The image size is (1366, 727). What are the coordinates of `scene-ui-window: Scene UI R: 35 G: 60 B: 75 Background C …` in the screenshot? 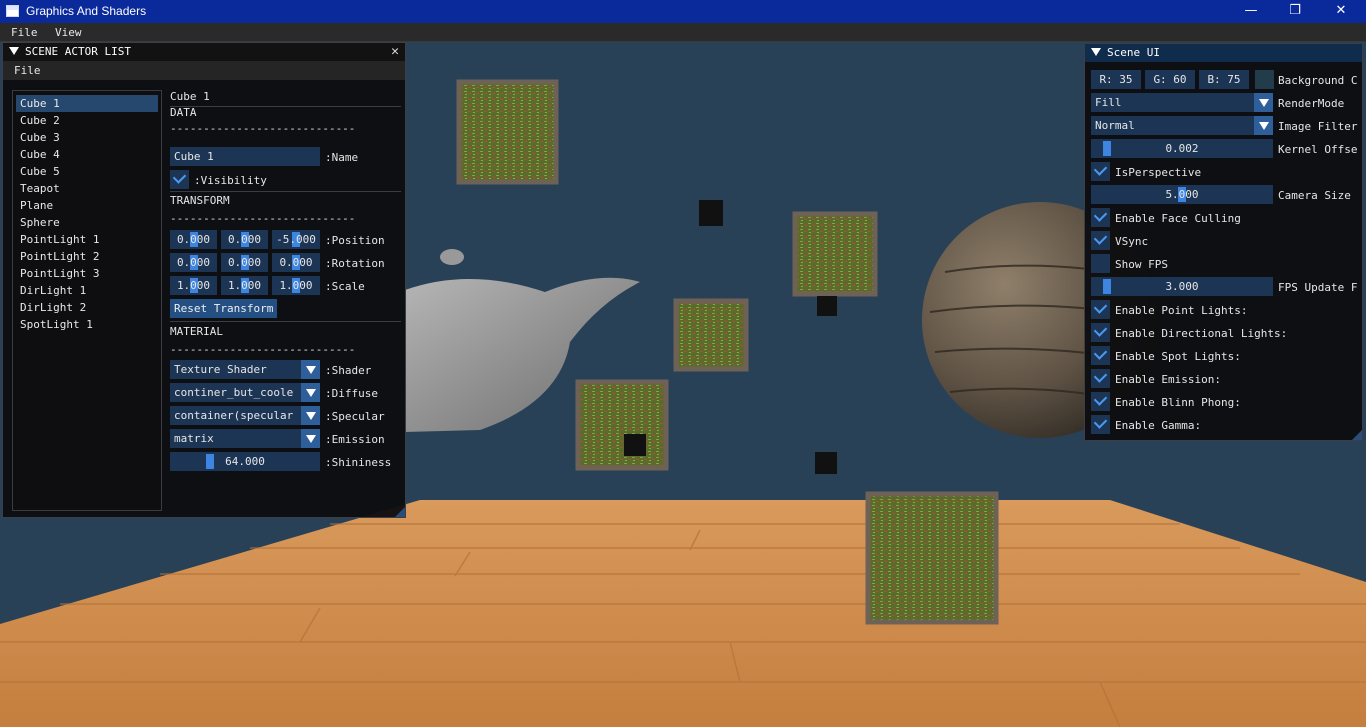 It's located at (1223, 242).